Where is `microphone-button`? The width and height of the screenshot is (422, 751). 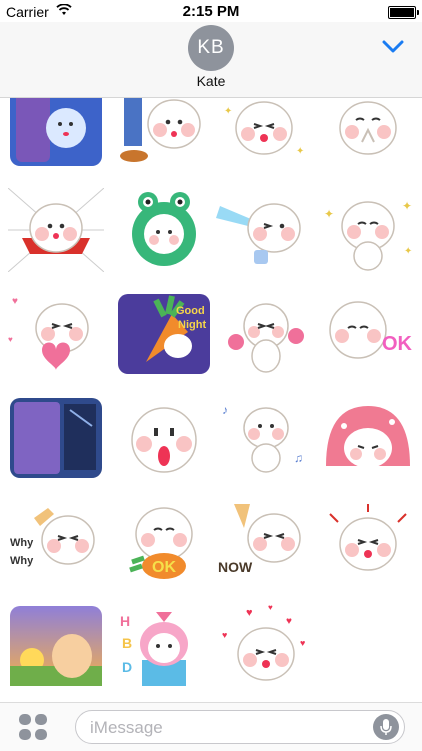 microphone-button is located at coordinates (386, 727).